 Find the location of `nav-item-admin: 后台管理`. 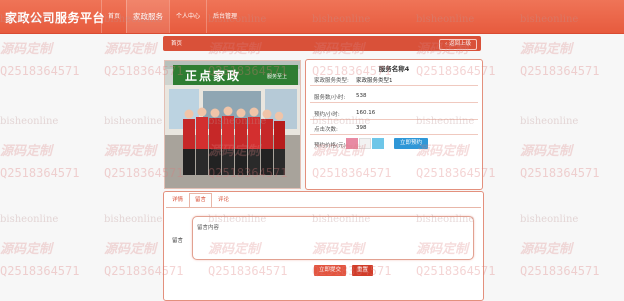

nav-item-admin: 后台管理 is located at coordinates (224, 16).